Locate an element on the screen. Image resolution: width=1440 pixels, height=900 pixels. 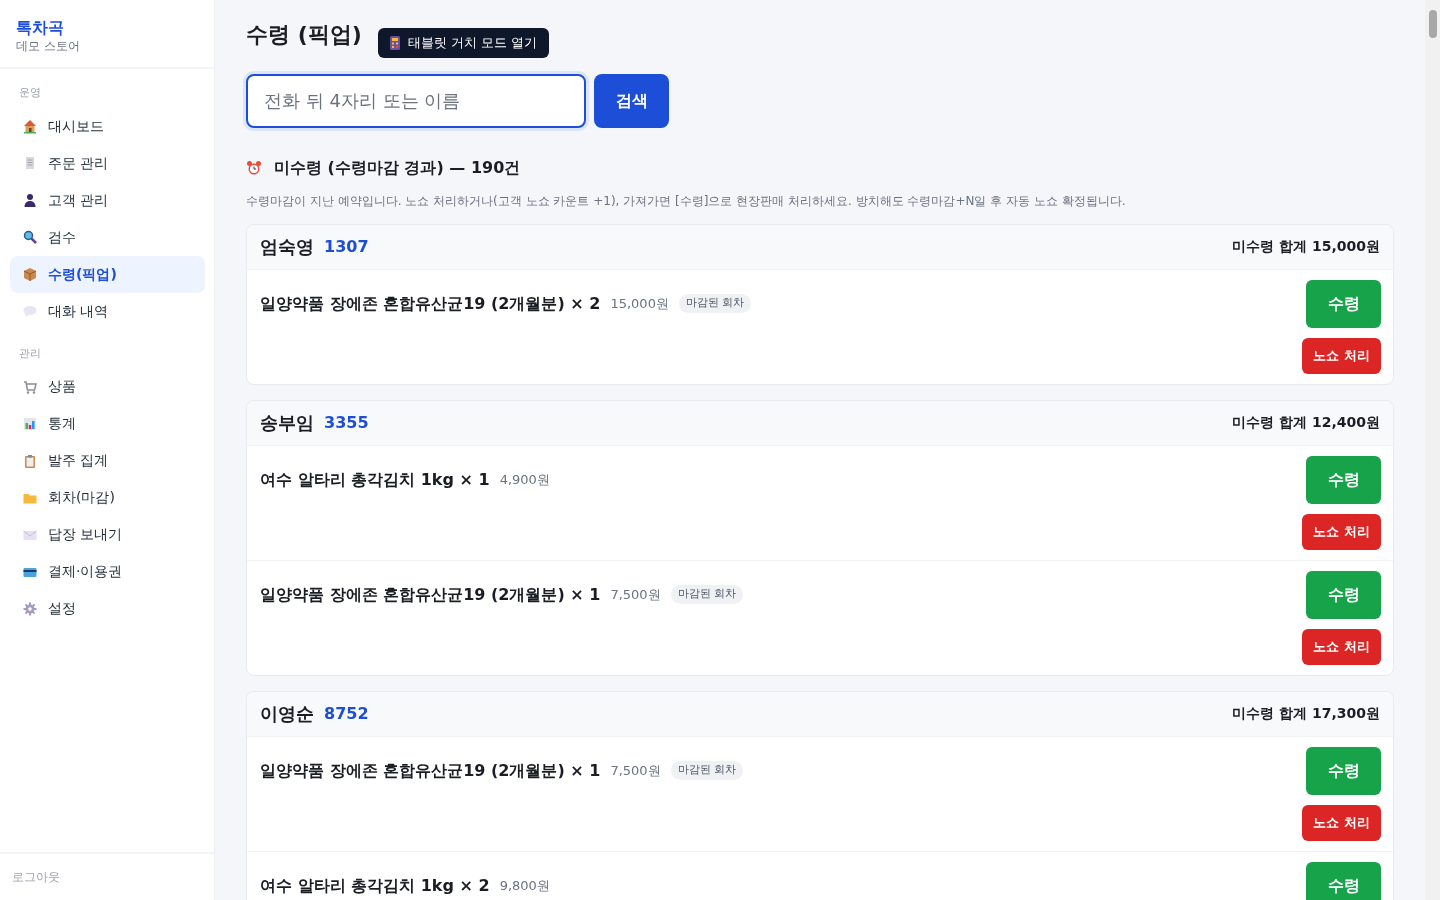
sidebar-item: 발주 집계 is located at coordinates (107, 461).